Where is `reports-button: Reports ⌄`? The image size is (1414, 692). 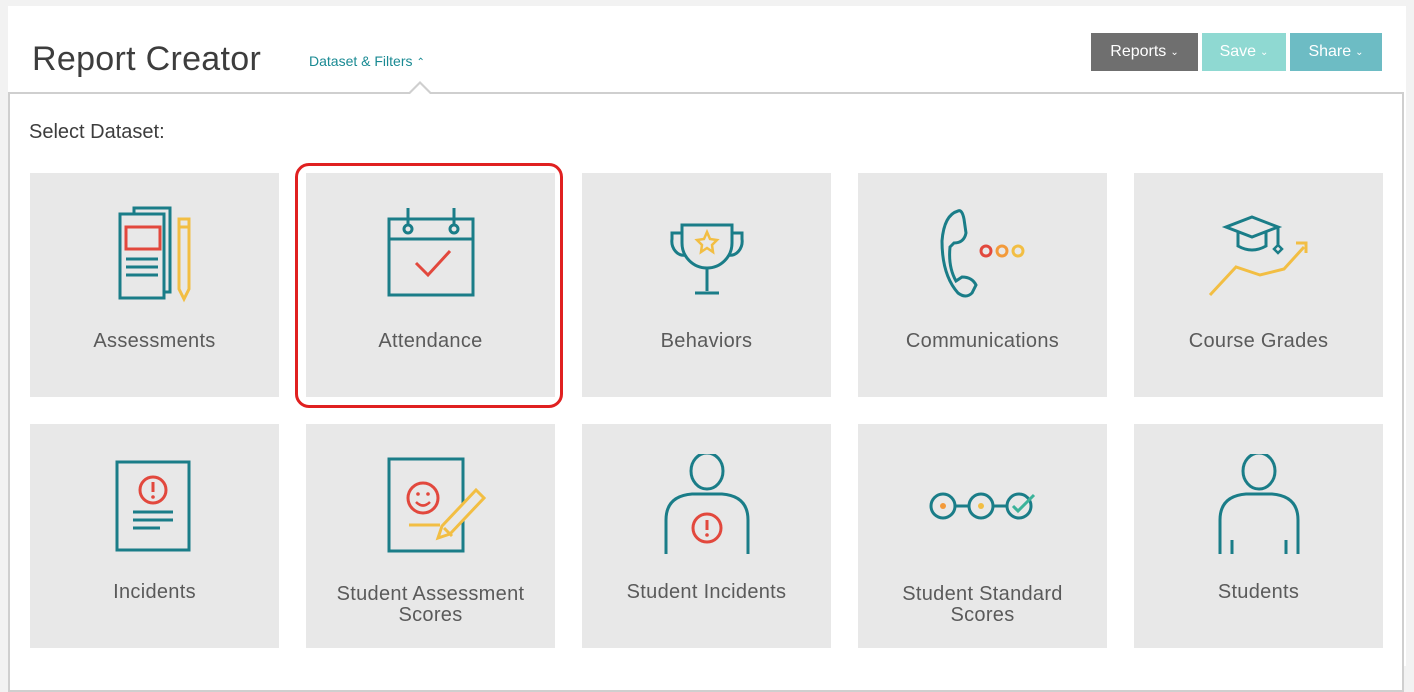 reports-button: Reports ⌄ is located at coordinates (1144, 52).